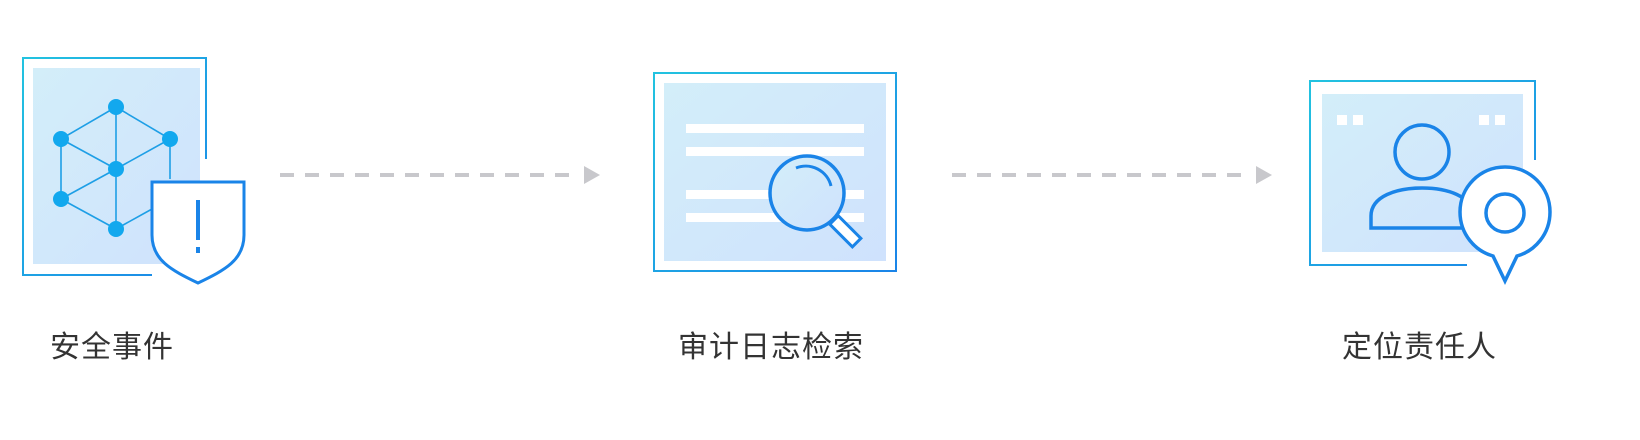 The height and width of the screenshot is (440, 1640). What do you see at coordinates (112, 347) in the screenshot?
I see `step-label-security-event: 安全事件` at bounding box center [112, 347].